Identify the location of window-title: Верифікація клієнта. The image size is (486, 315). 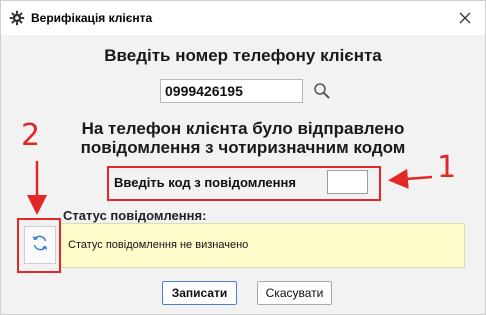
(92, 18).